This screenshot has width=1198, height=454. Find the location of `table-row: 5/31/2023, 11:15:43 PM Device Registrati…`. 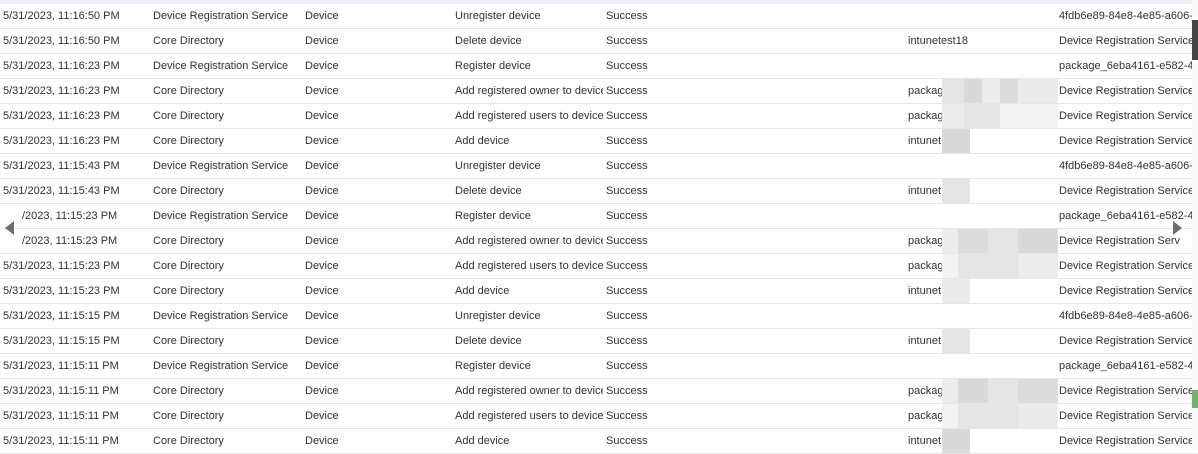

table-row: 5/31/2023, 11:15:43 PM Device Registrati… is located at coordinates (599, 166).